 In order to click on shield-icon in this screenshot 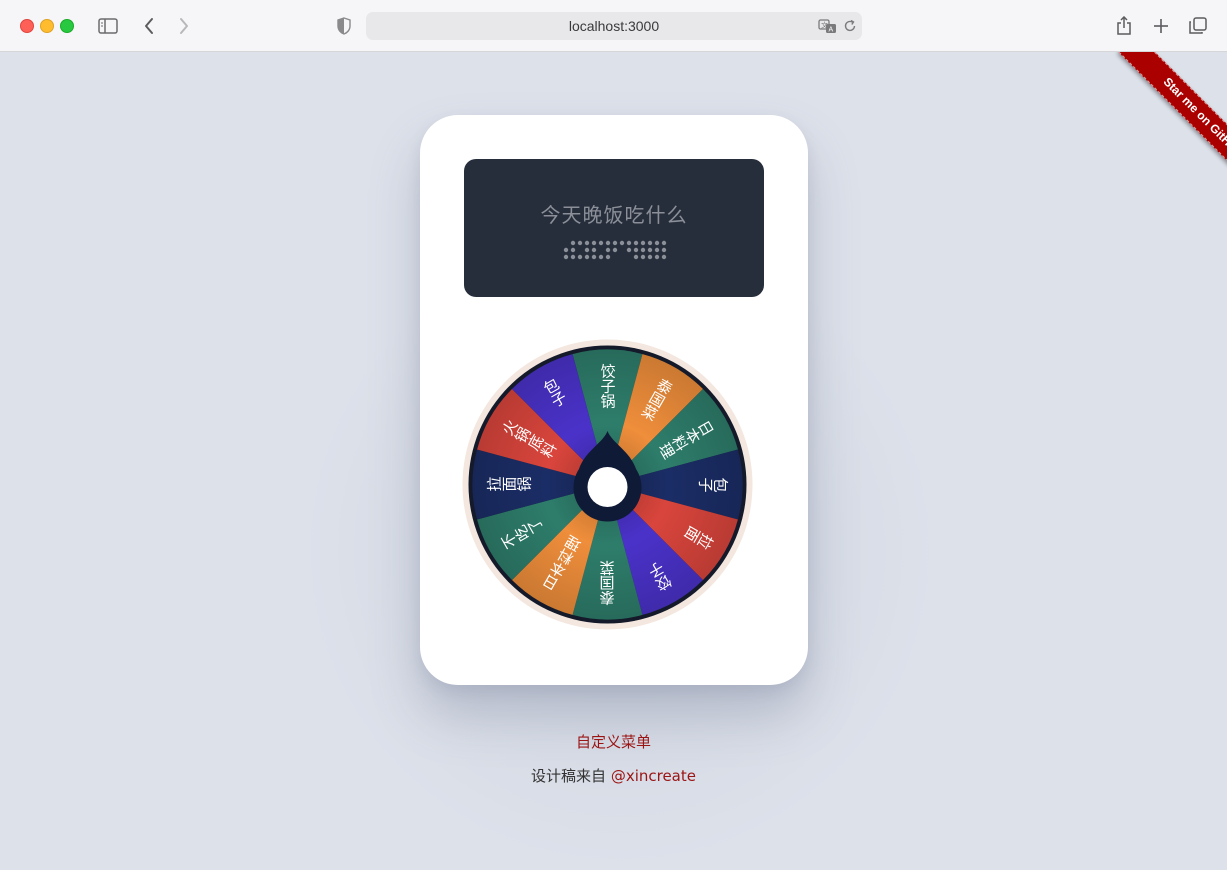, I will do `click(344, 26)`.